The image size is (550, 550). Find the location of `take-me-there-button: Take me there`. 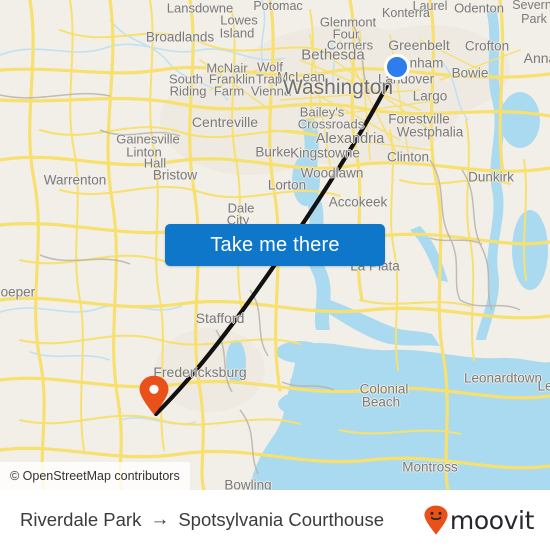

take-me-there-button: Take me there is located at coordinates (275, 245).